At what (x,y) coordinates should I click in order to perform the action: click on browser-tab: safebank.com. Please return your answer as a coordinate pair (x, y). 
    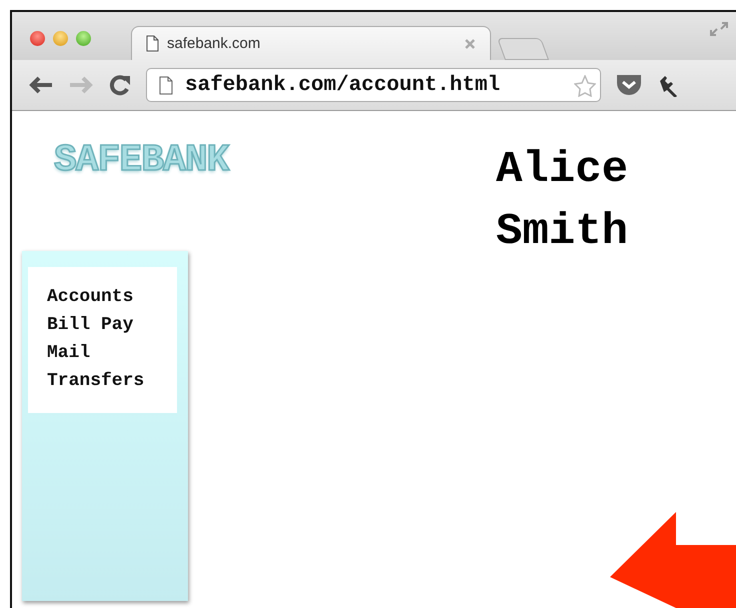
    Looking at the image, I should click on (311, 43).